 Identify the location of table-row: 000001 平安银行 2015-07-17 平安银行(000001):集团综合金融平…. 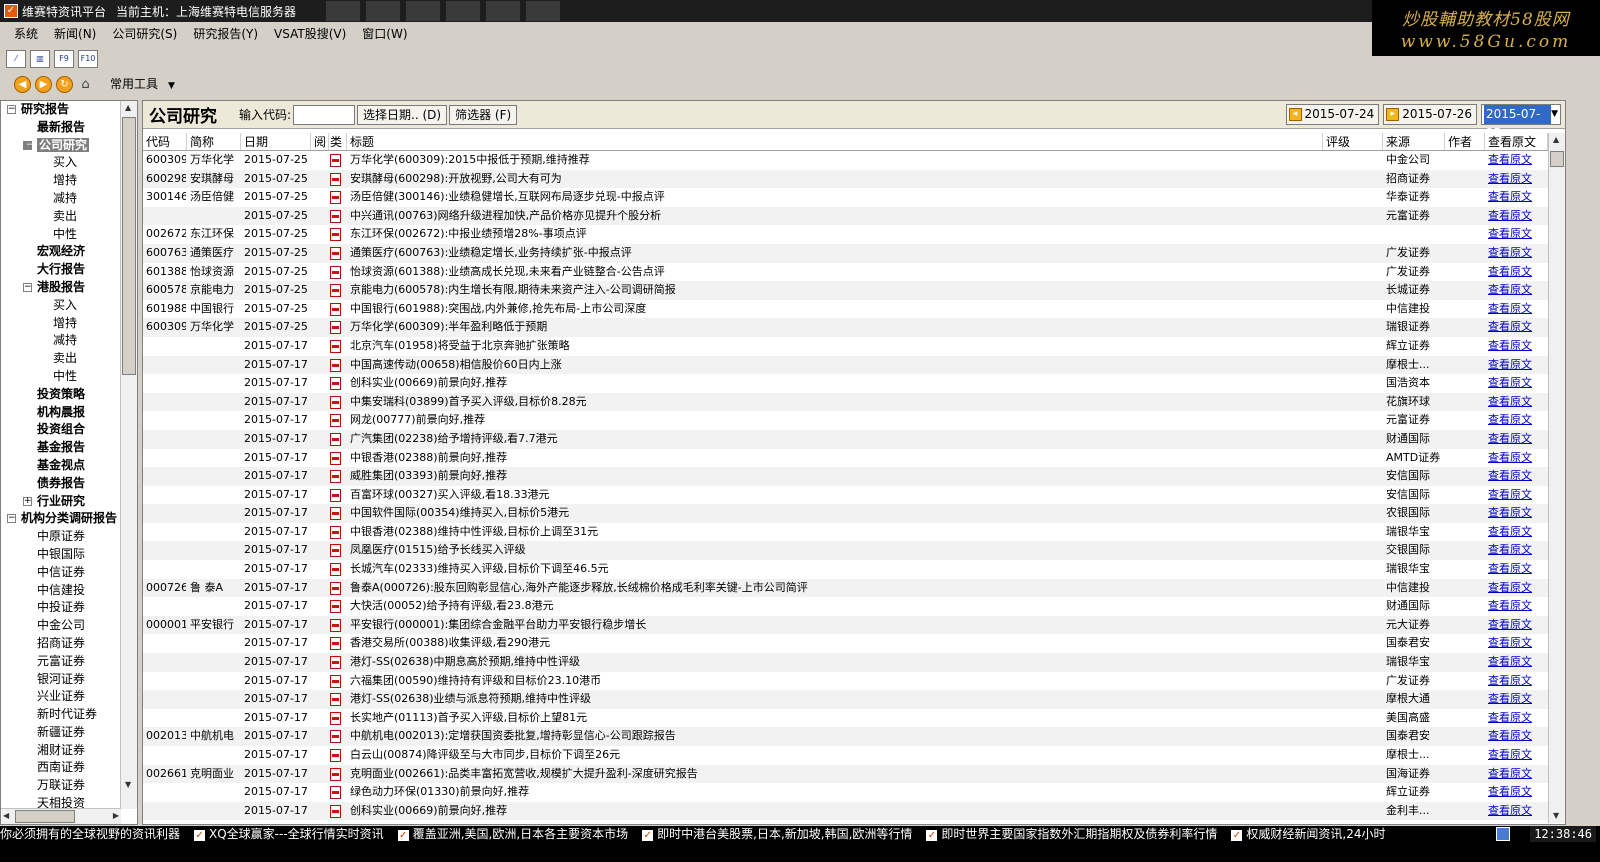
(845, 625).